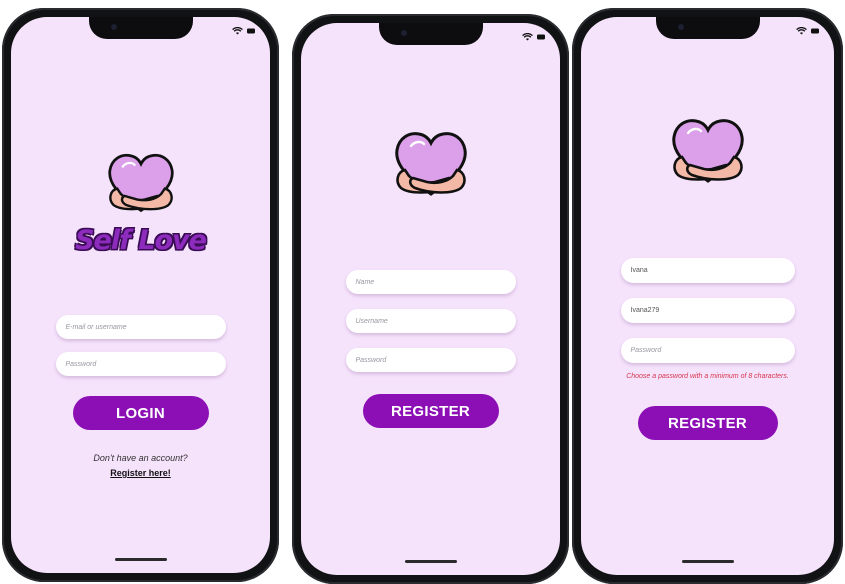 The height and width of the screenshot is (584, 845). What do you see at coordinates (707, 270) in the screenshot?
I see `name-field: Ivana` at bounding box center [707, 270].